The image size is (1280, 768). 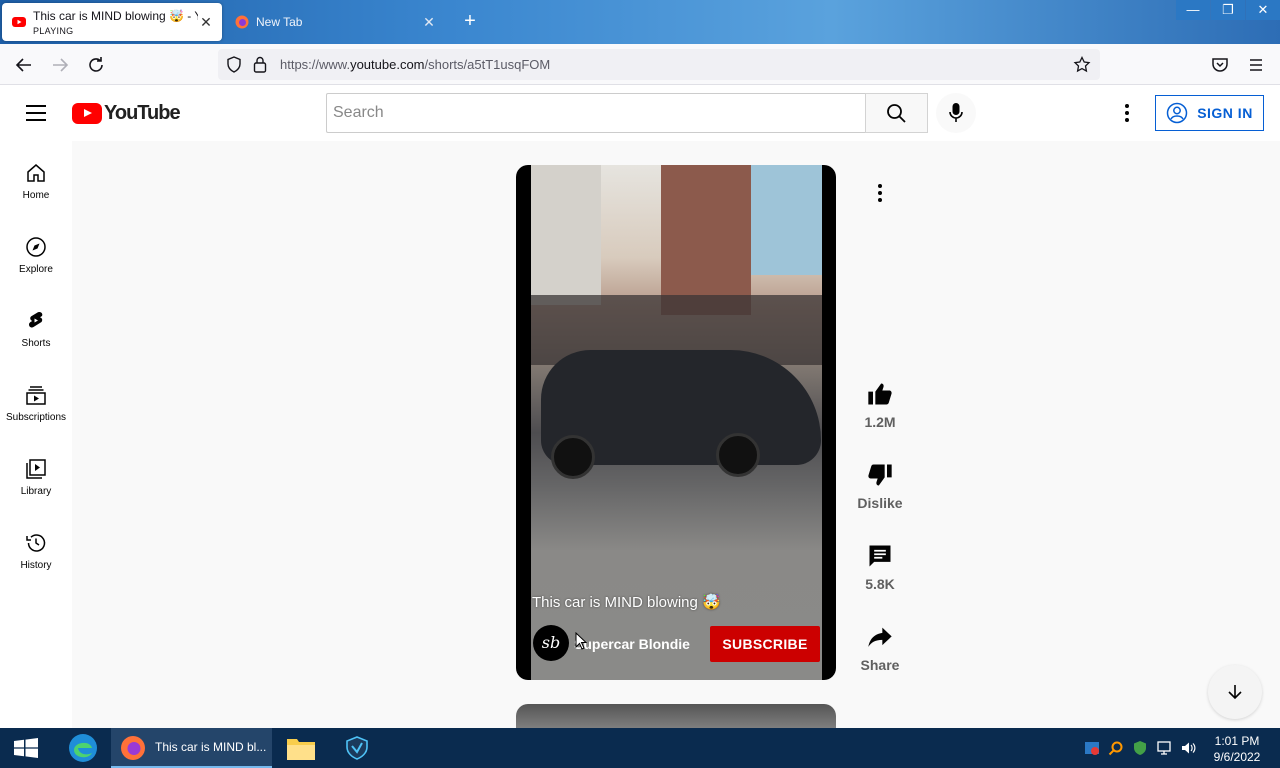 I want to click on comments-button: 5.8K, so click(x=880, y=567).